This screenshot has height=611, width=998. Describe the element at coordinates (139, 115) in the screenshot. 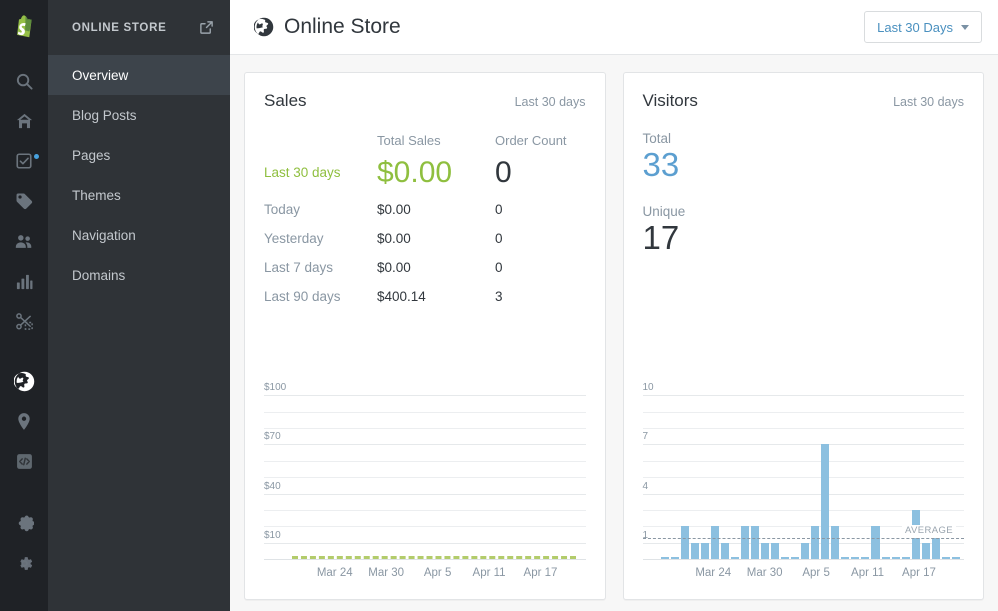

I see `sidebar-item-blog-posts: Blog Posts` at that location.